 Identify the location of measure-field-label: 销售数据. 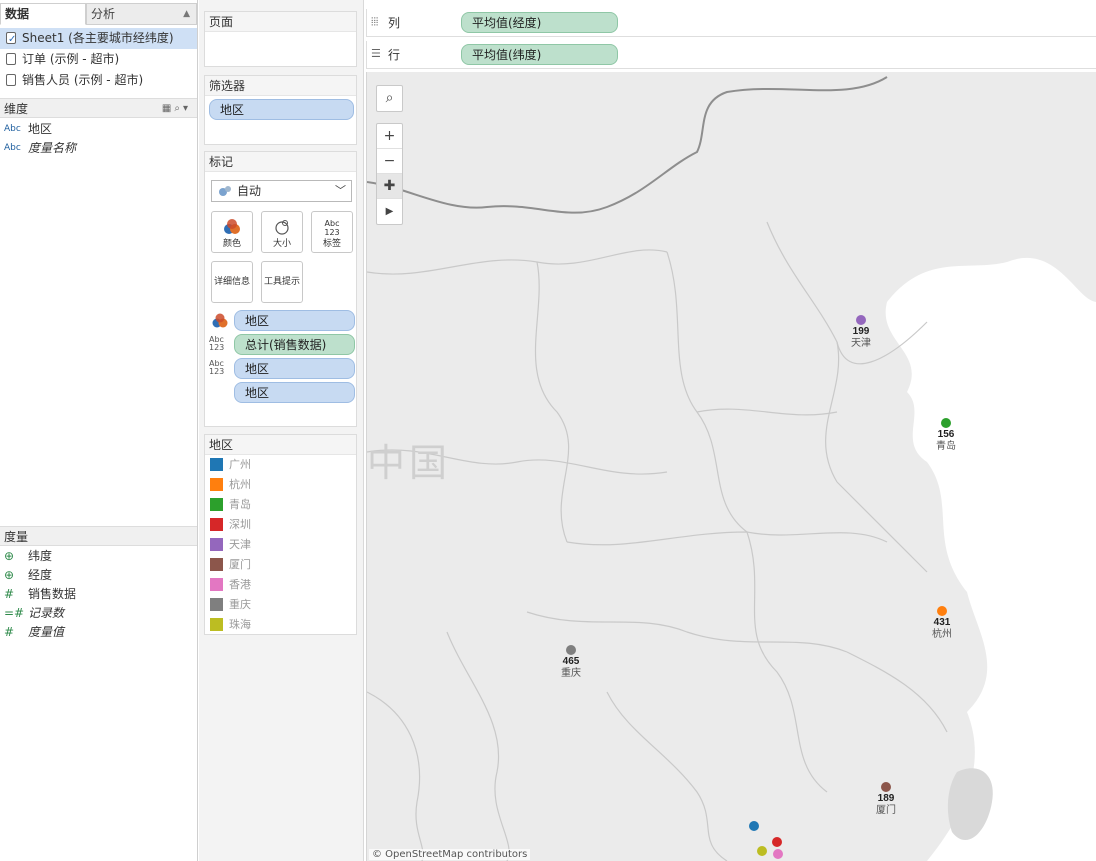
(52, 594).